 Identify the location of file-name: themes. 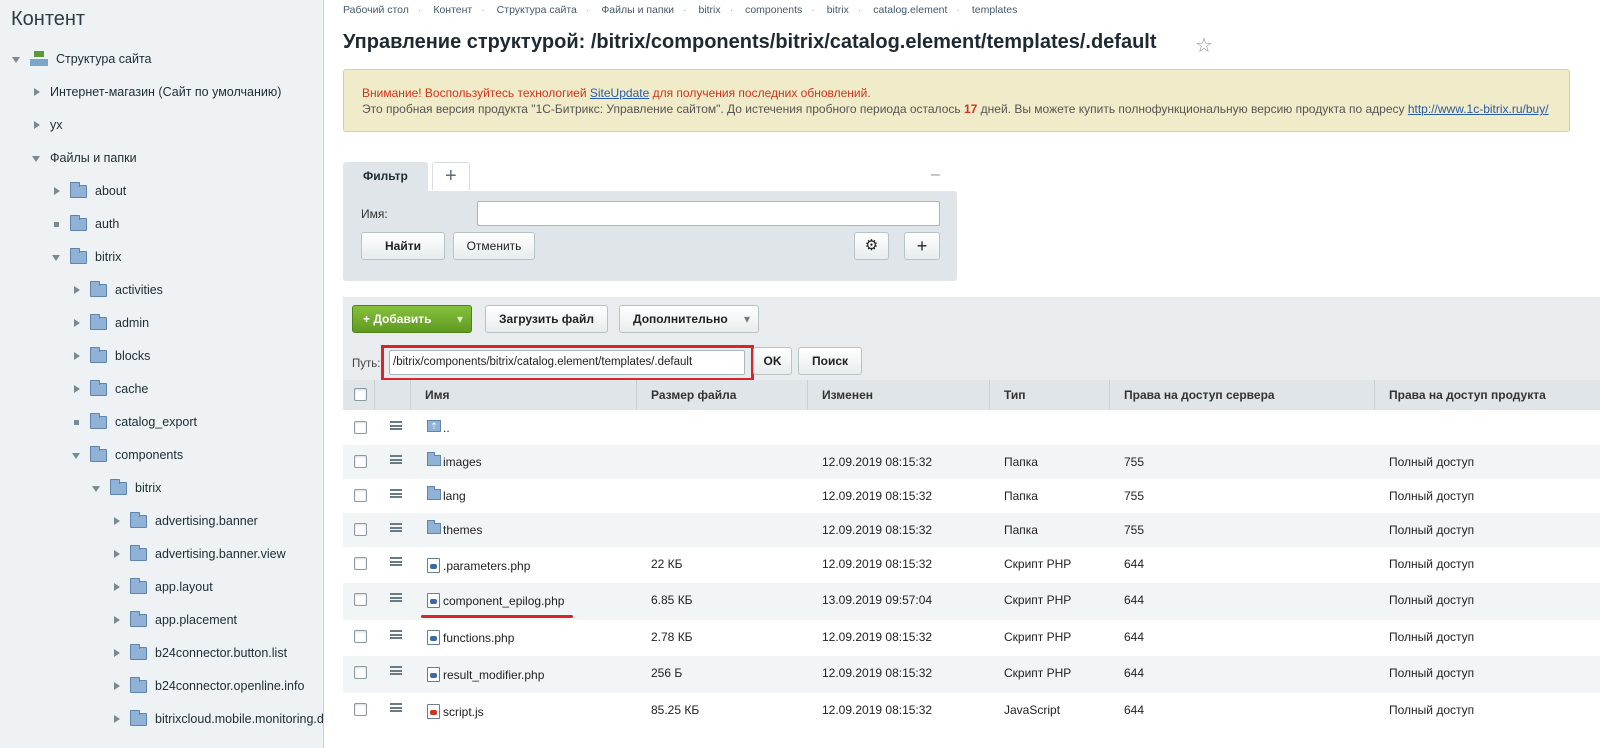
(462, 530).